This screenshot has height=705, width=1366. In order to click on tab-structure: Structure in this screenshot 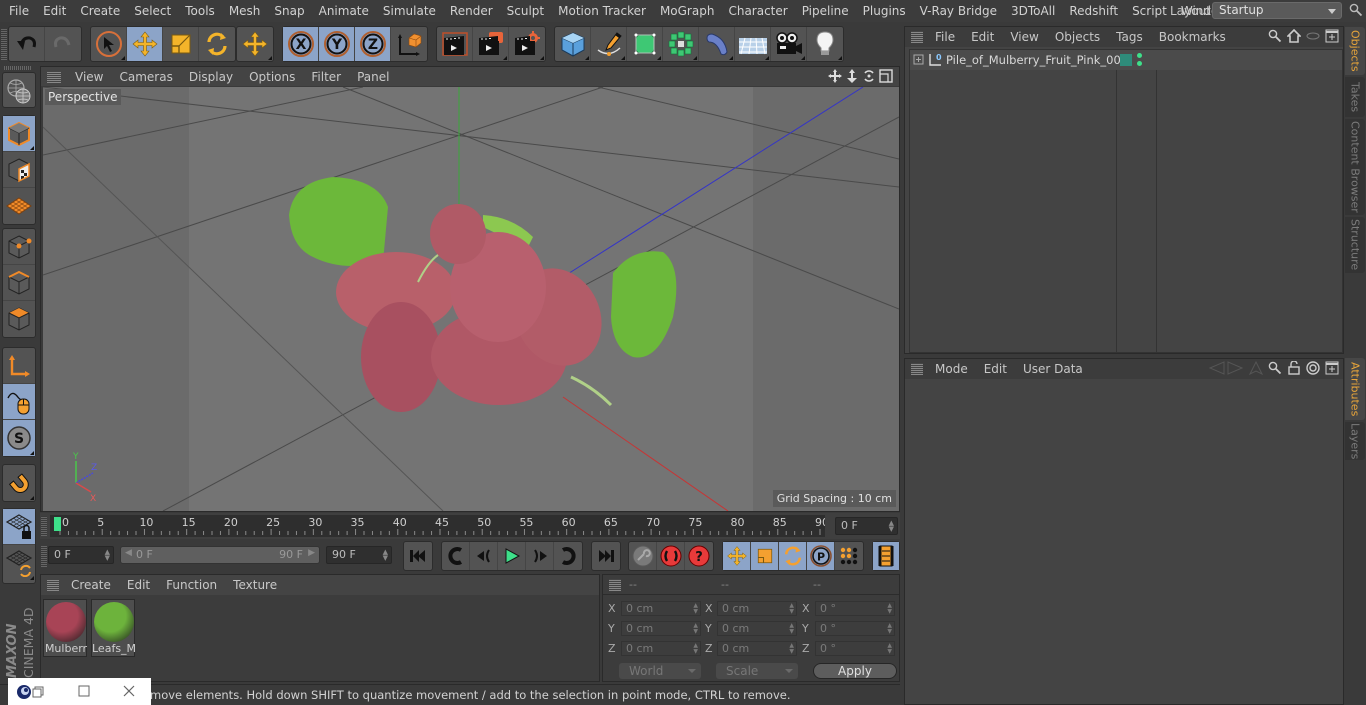, I will do `click(1355, 245)`.